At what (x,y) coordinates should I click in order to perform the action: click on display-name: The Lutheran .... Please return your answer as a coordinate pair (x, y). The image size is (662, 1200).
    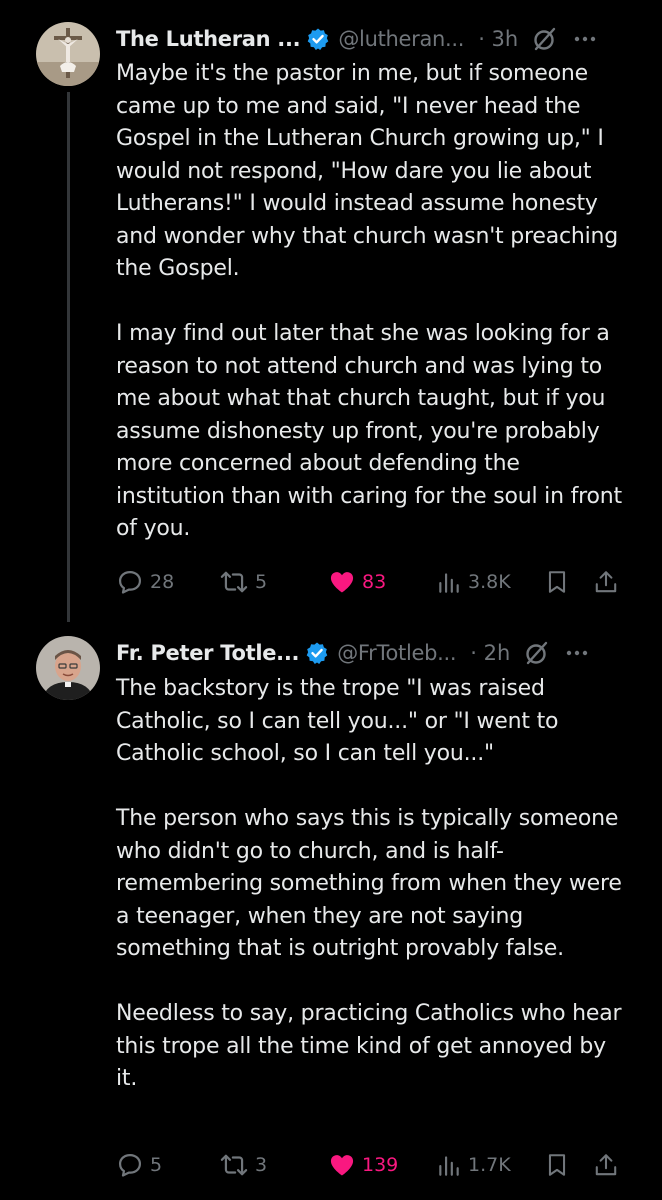
    Looking at the image, I should click on (208, 39).